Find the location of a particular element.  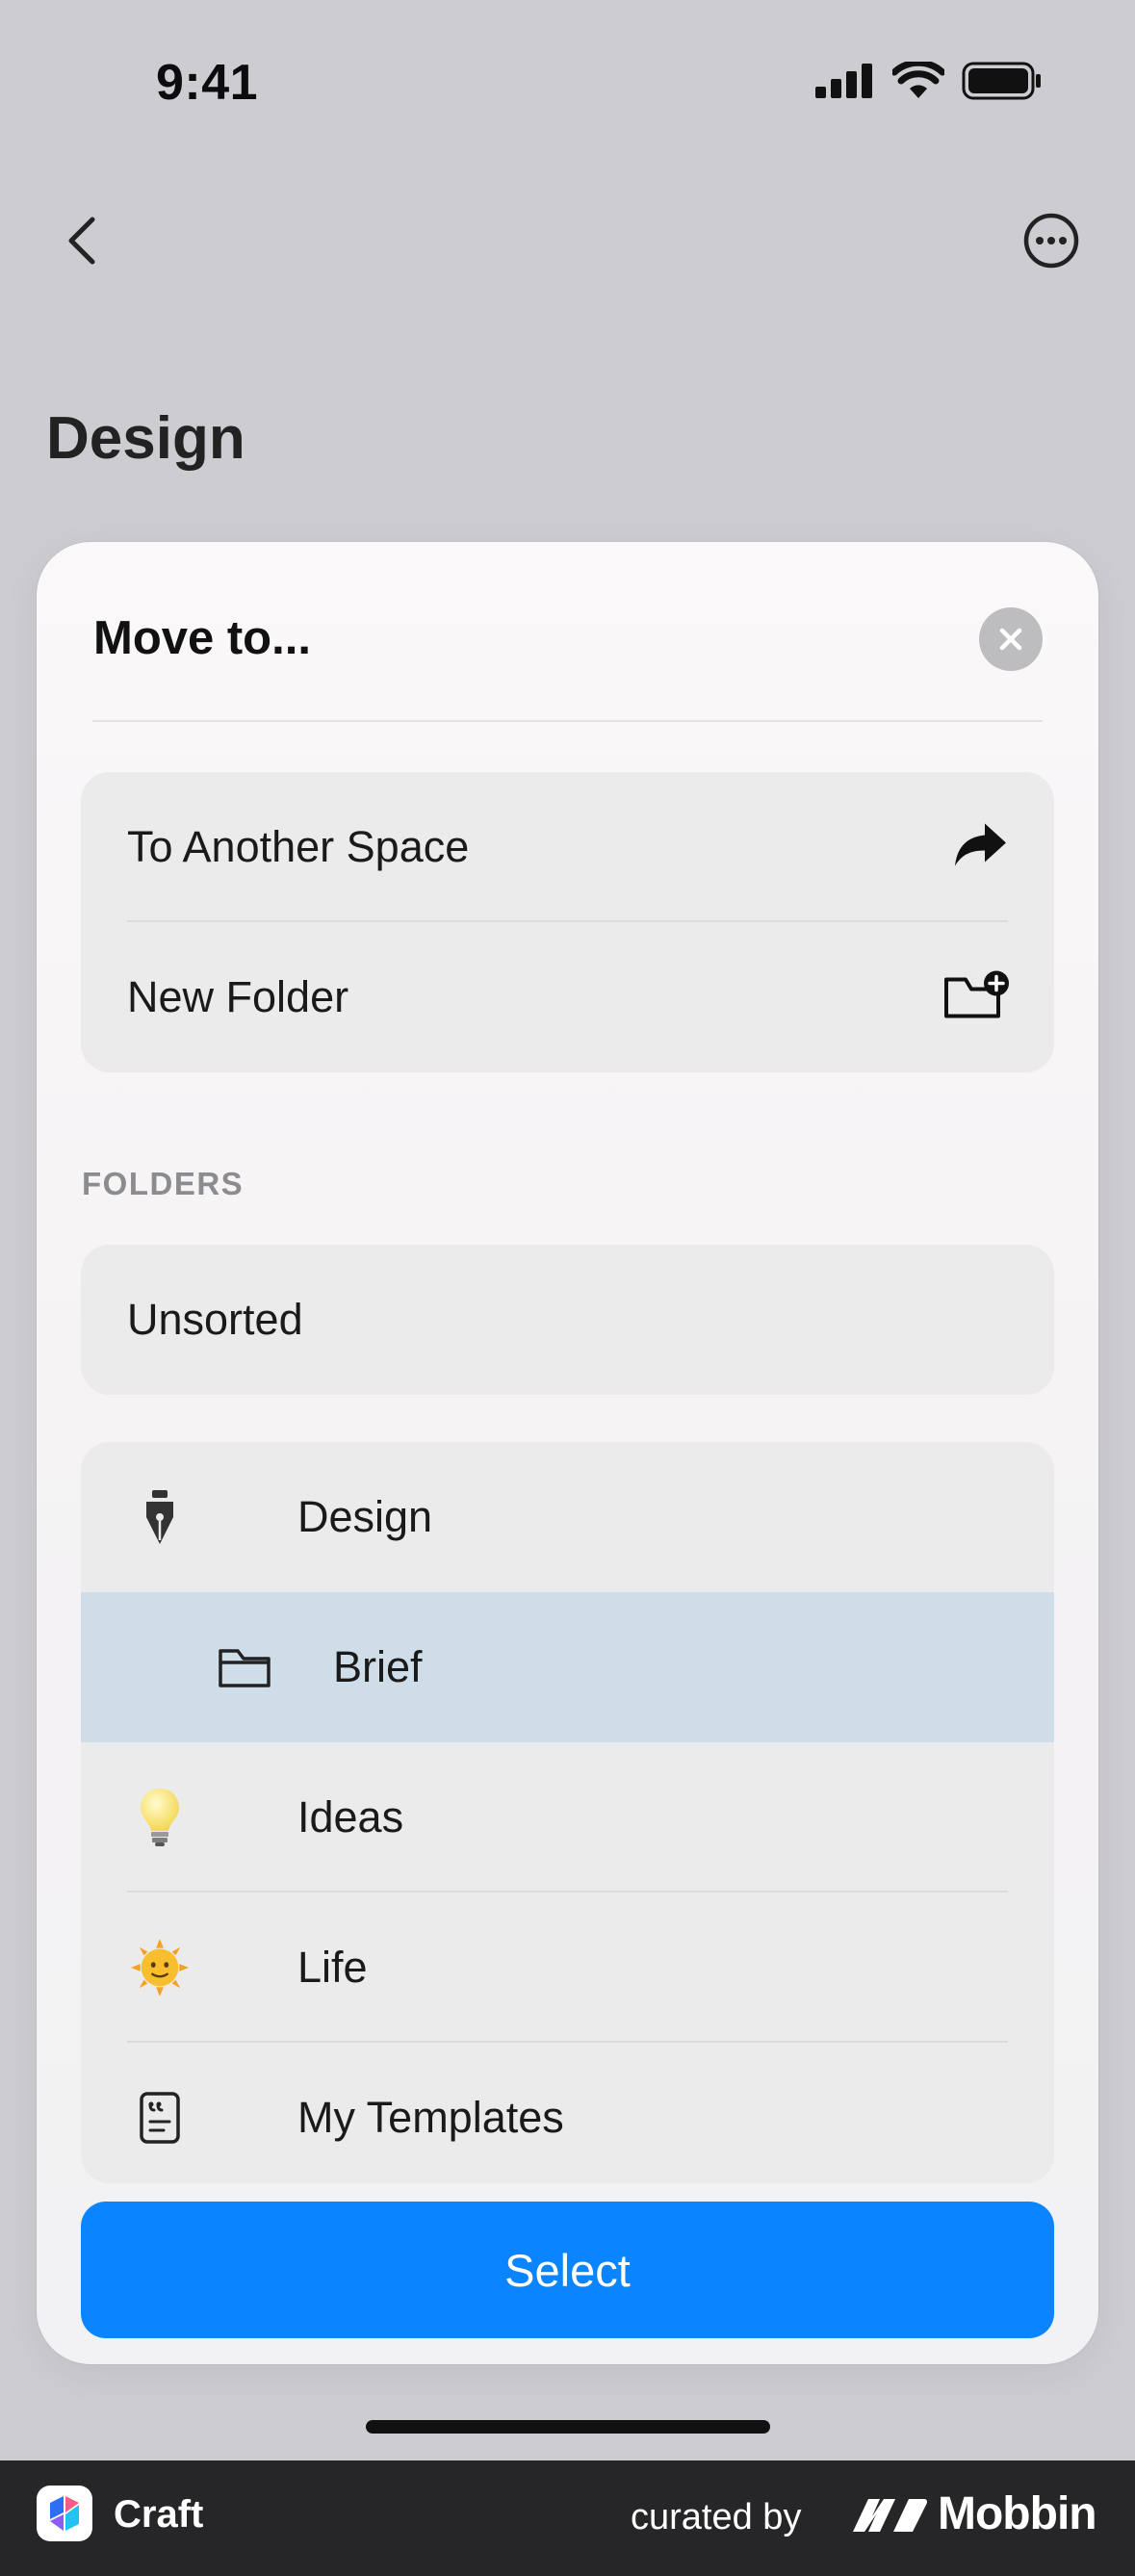

close-button is located at coordinates (1011, 639).